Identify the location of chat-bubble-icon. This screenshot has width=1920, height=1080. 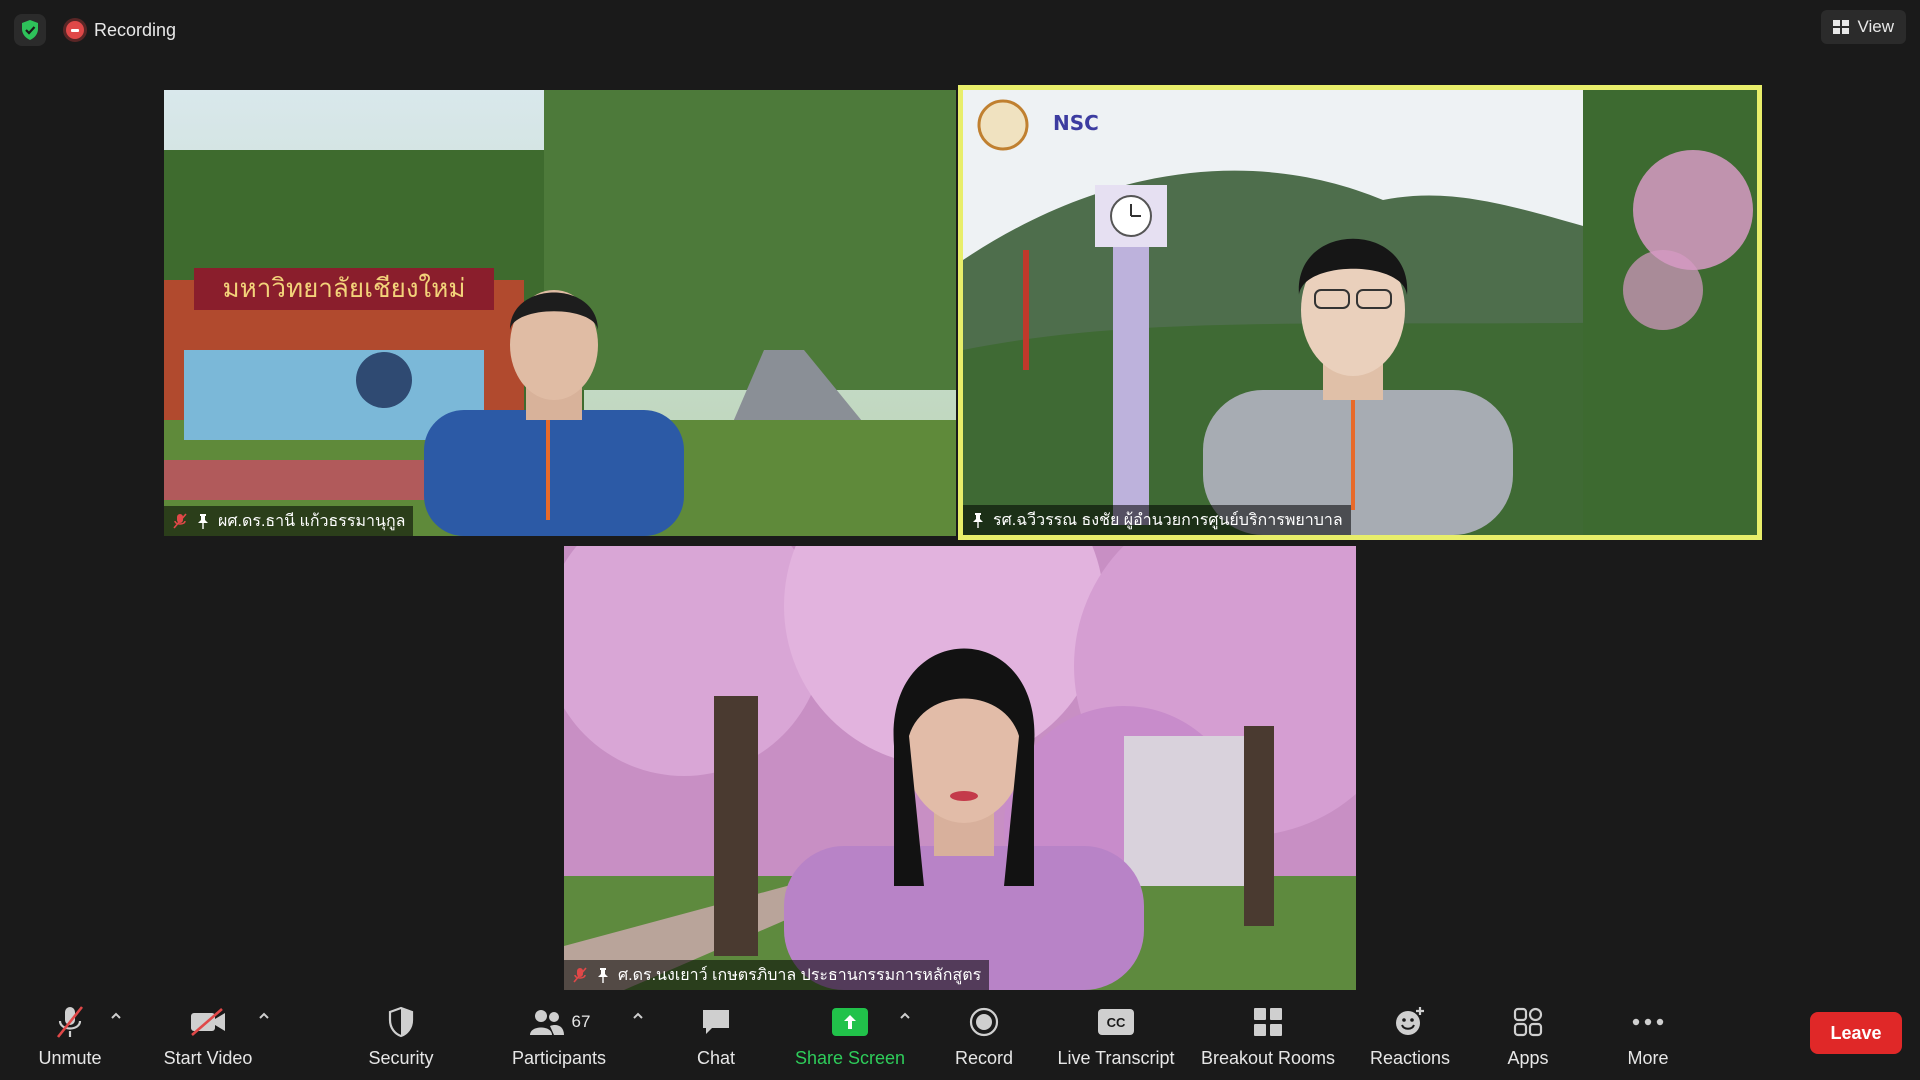
(716, 1022).